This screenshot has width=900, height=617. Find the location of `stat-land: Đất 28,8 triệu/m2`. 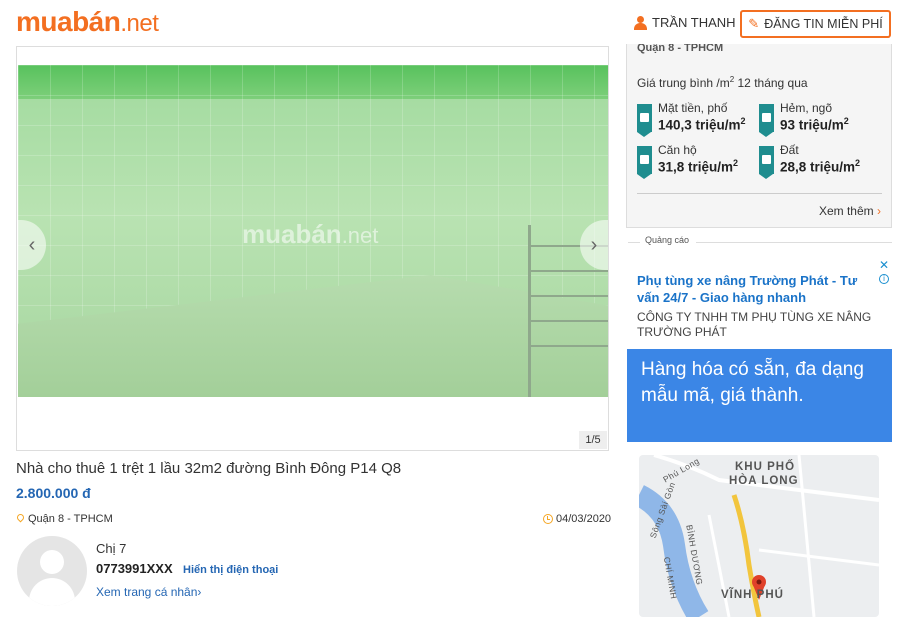

stat-land: Đất 28,8 triệu/m2 is located at coordinates (809, 161).